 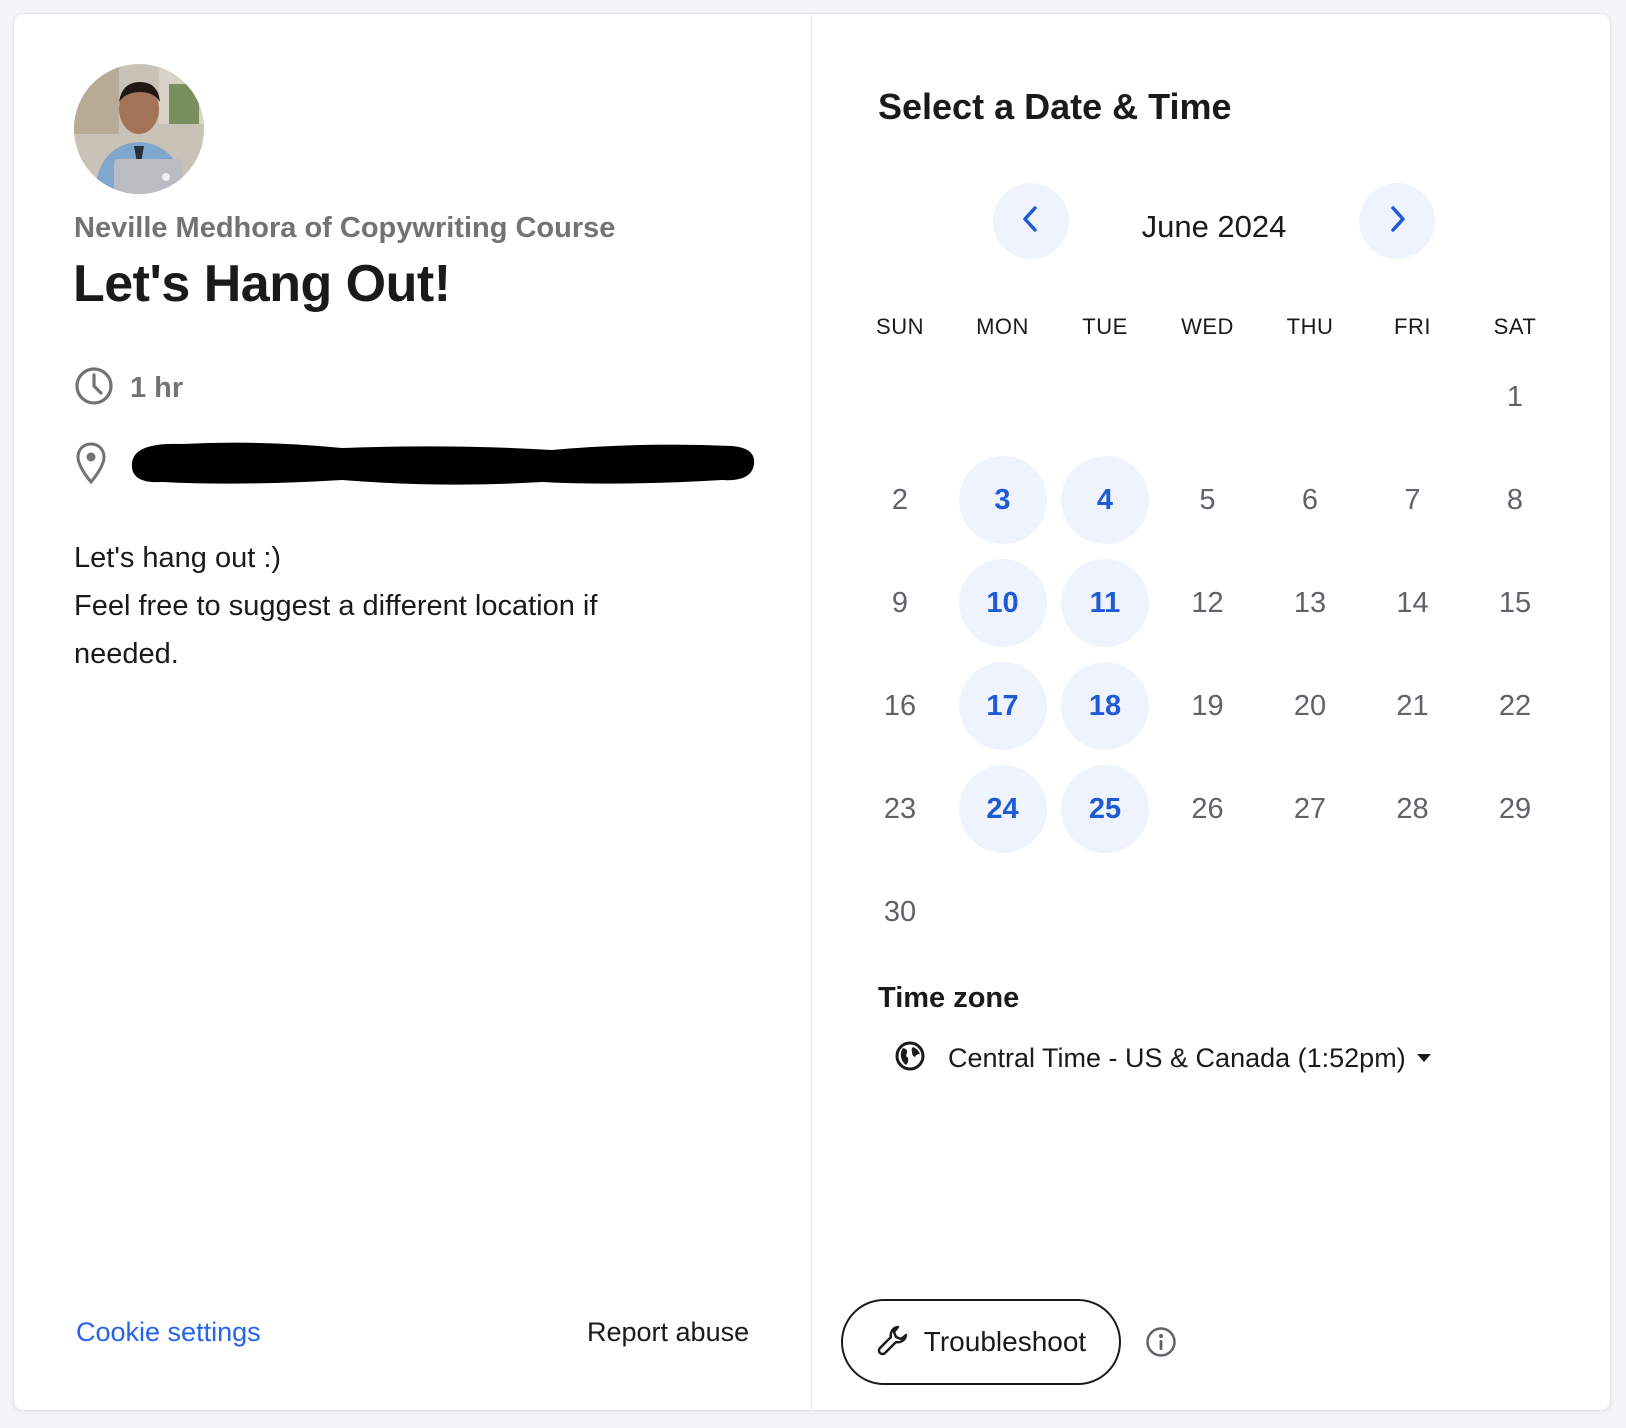 I want to click on weekday-fri: FRI, so click(x=1412, y=326).